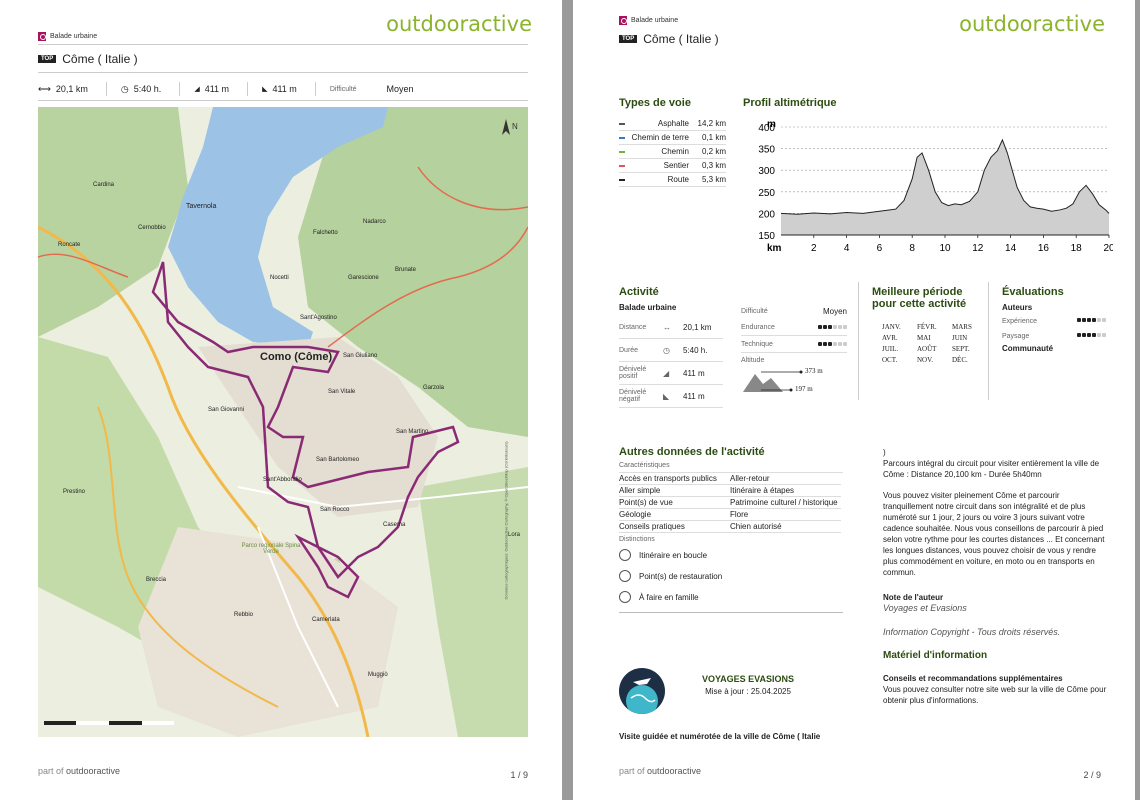 The height and width of the screenshot is (800, 1140). I want to click on activity-icon: ◣, so click(666, 396).